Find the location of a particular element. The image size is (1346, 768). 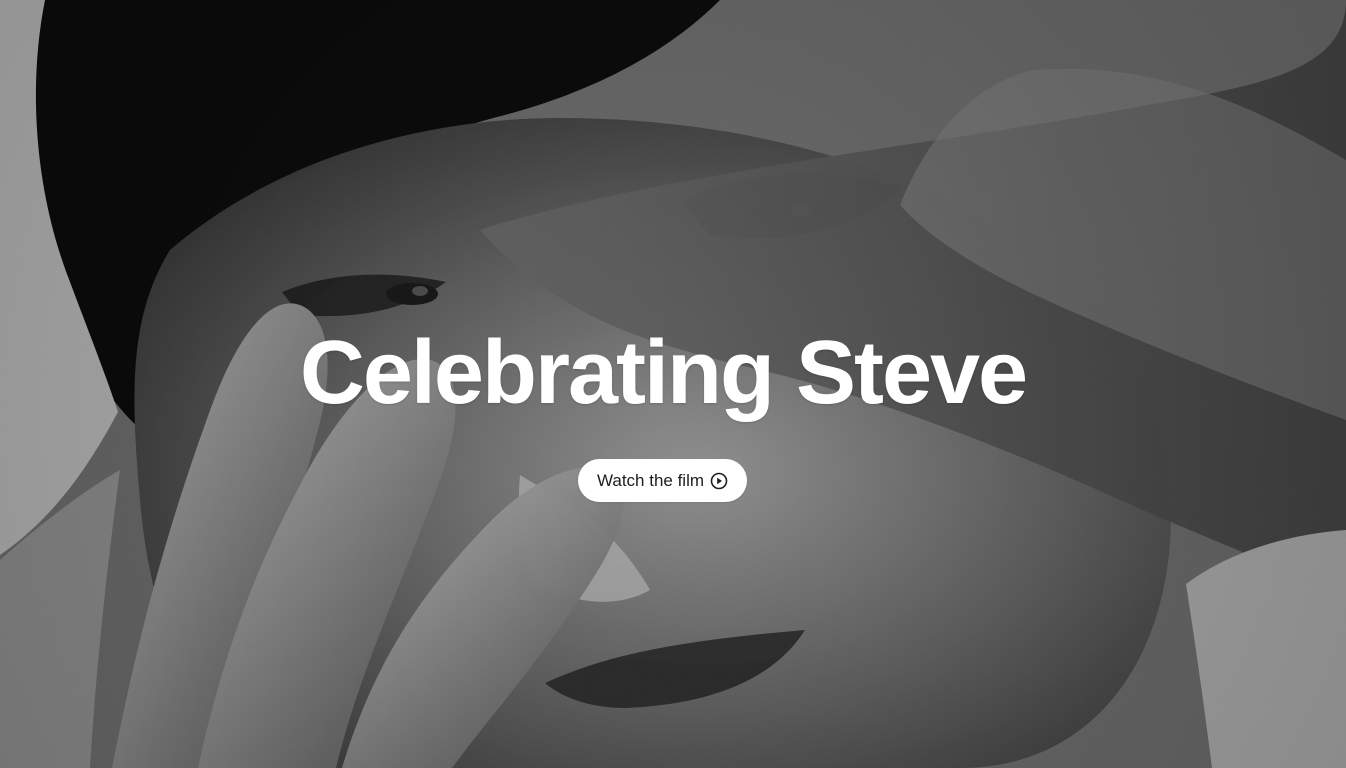

play-circle-icon is located at coordinates (719, 481).